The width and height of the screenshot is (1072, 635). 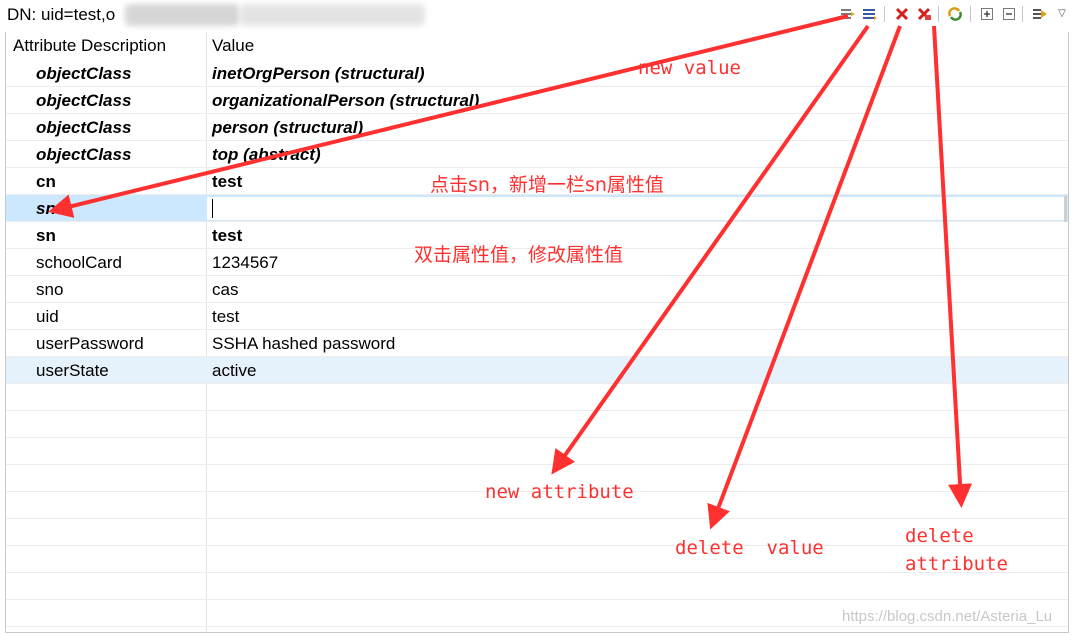 What do you see at coordinates (804, 277) in the screenshot?
I see `arrow-delete-value` at bounding box center [804, 277].